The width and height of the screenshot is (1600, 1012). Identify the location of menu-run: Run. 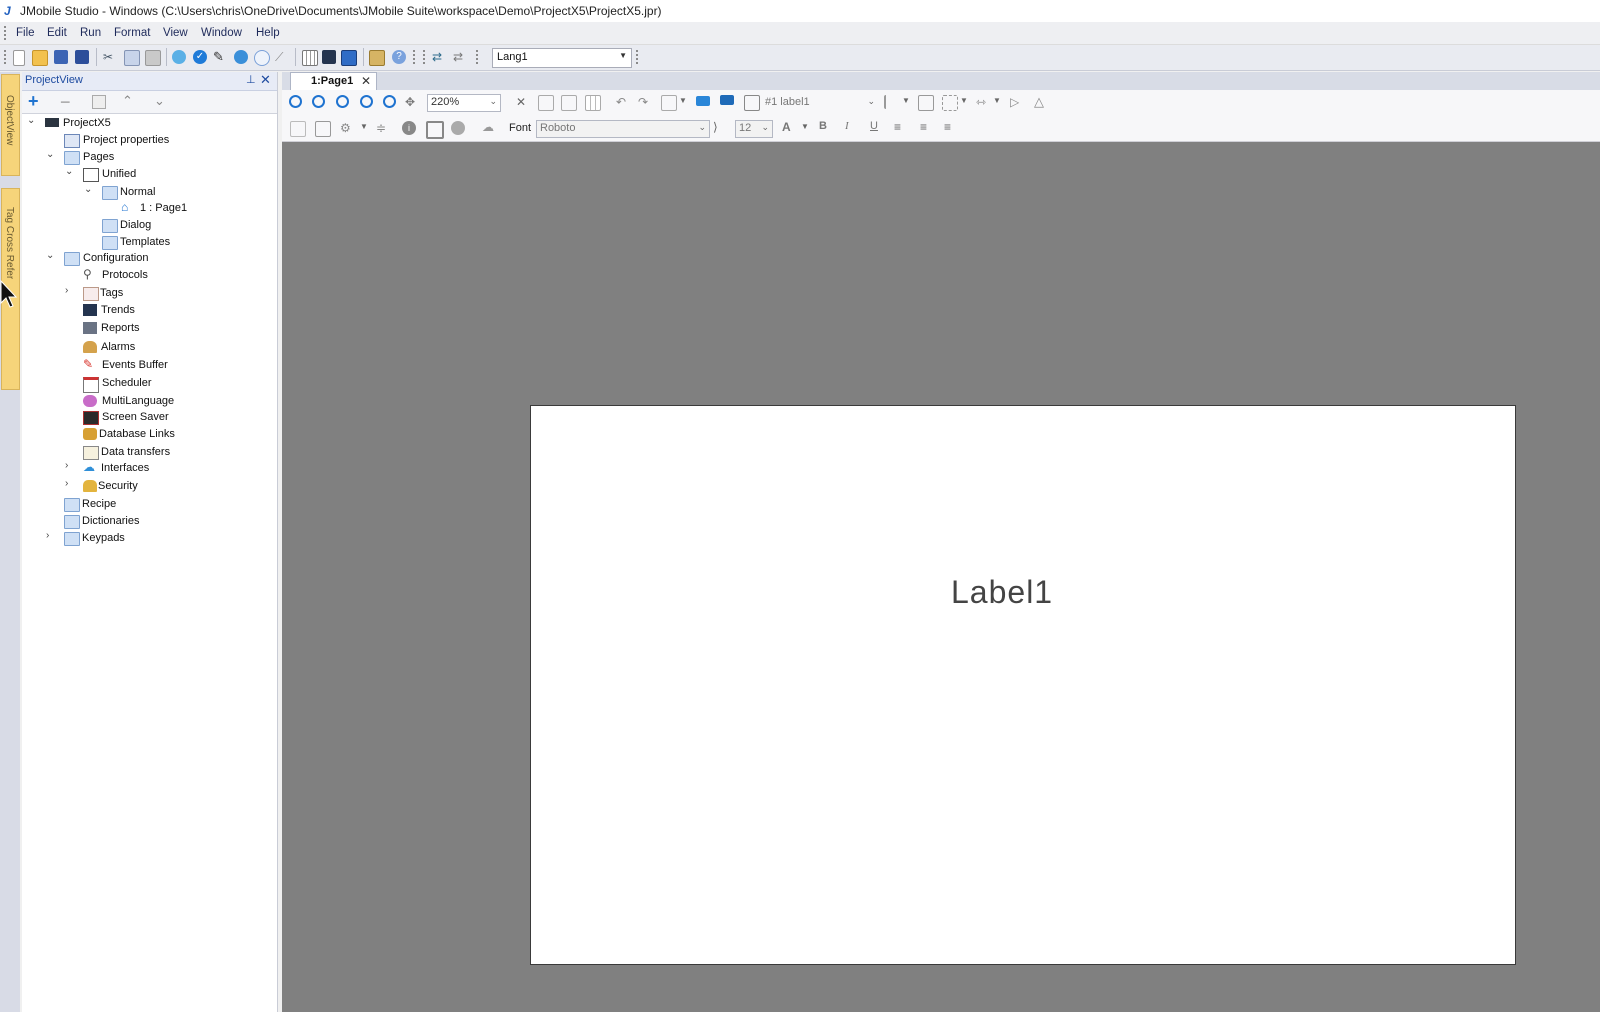
(90, 33).